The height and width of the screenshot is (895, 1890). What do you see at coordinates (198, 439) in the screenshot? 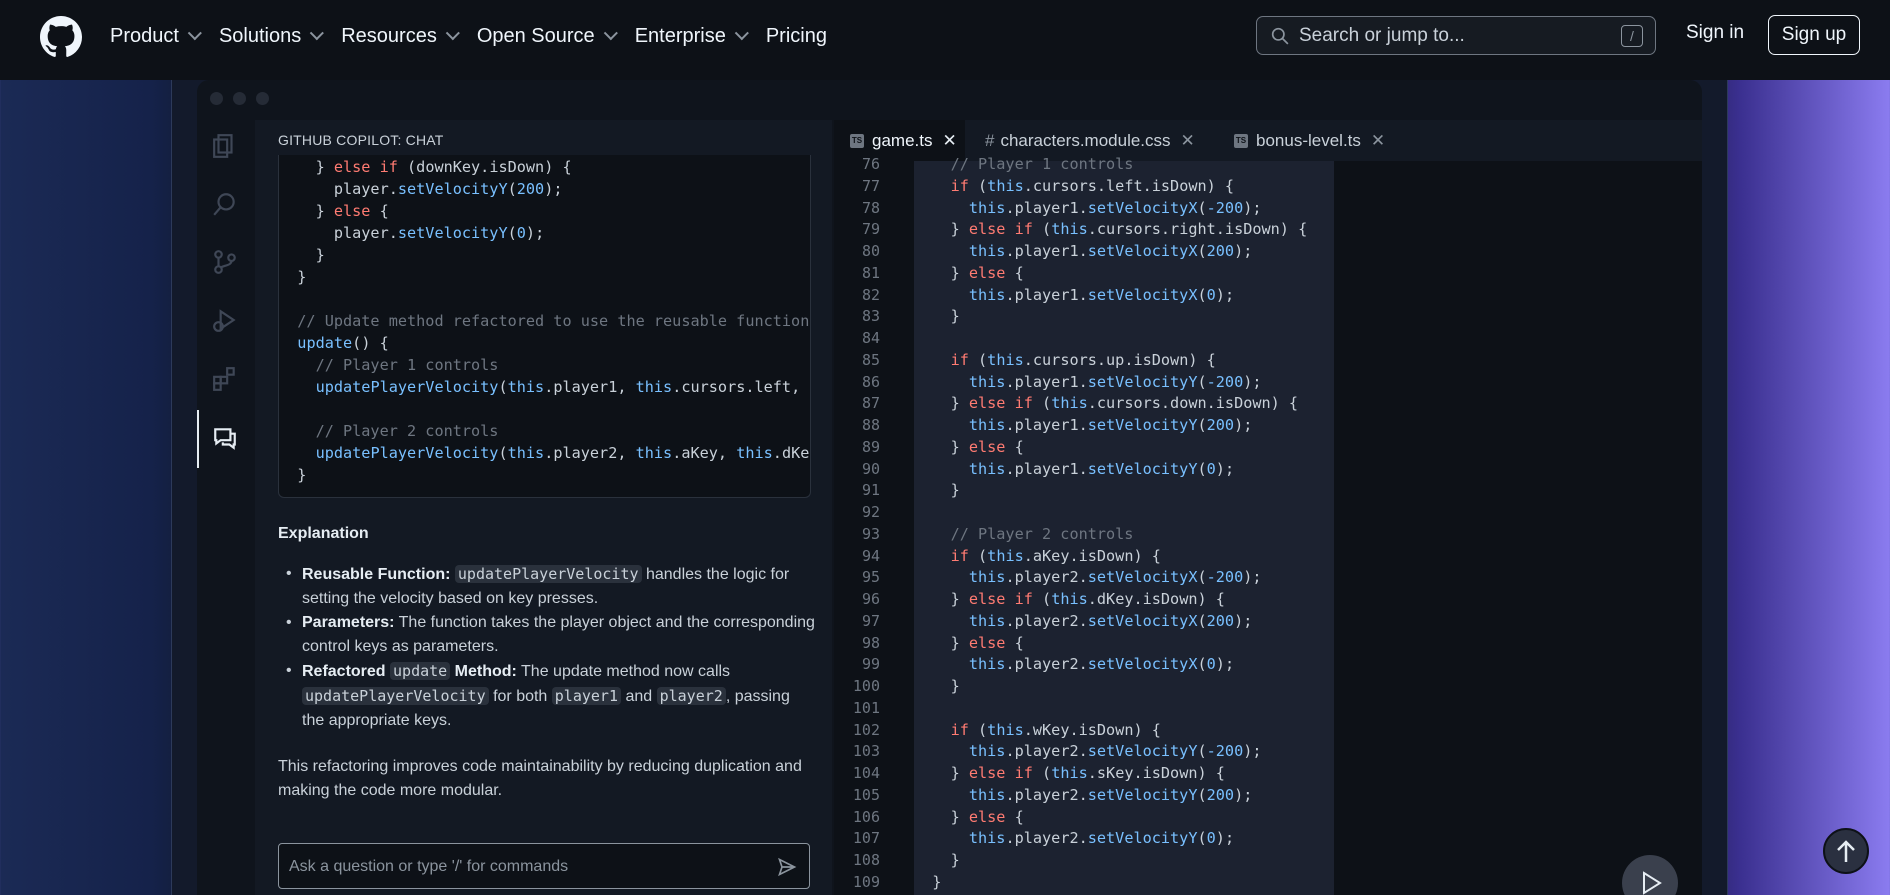
I see `active-indicator` at bounding box center [198, 439].